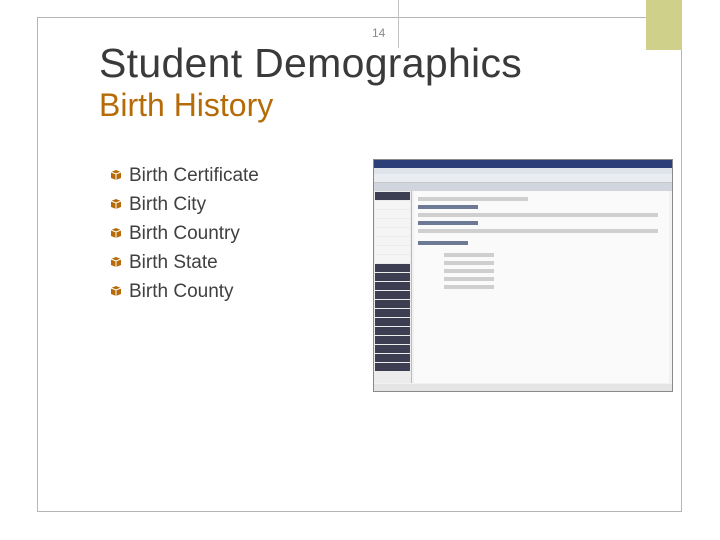  Describe the element at coordinates (379, 33) in the screenshot. I see `page-number: 14` at that location.